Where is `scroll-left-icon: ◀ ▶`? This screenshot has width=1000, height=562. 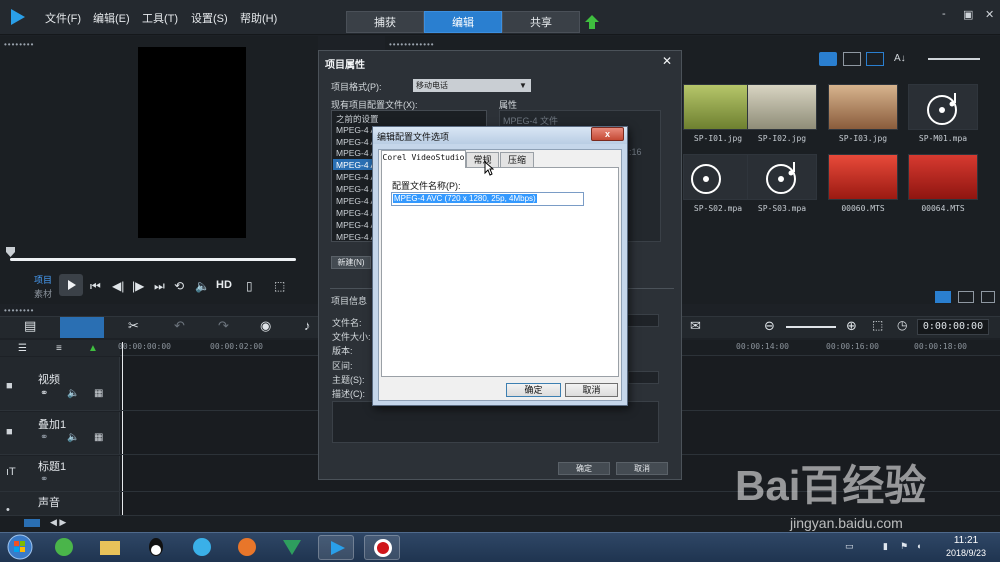
scroll-left-icon: ◀ ▶ is located at coordinates (58, 522).